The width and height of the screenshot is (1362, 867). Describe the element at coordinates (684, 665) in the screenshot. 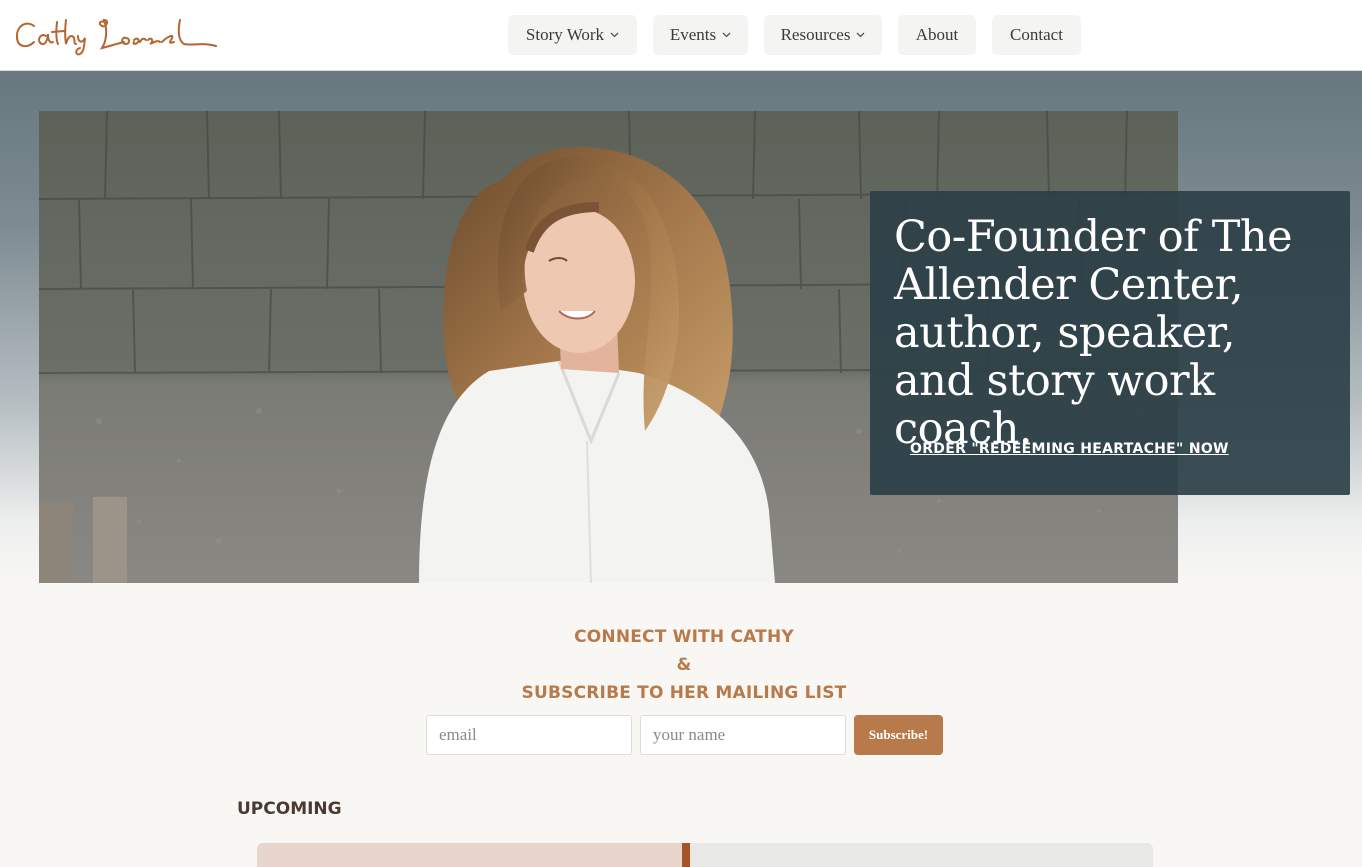

I see `connect-ampersand: &` at that location.